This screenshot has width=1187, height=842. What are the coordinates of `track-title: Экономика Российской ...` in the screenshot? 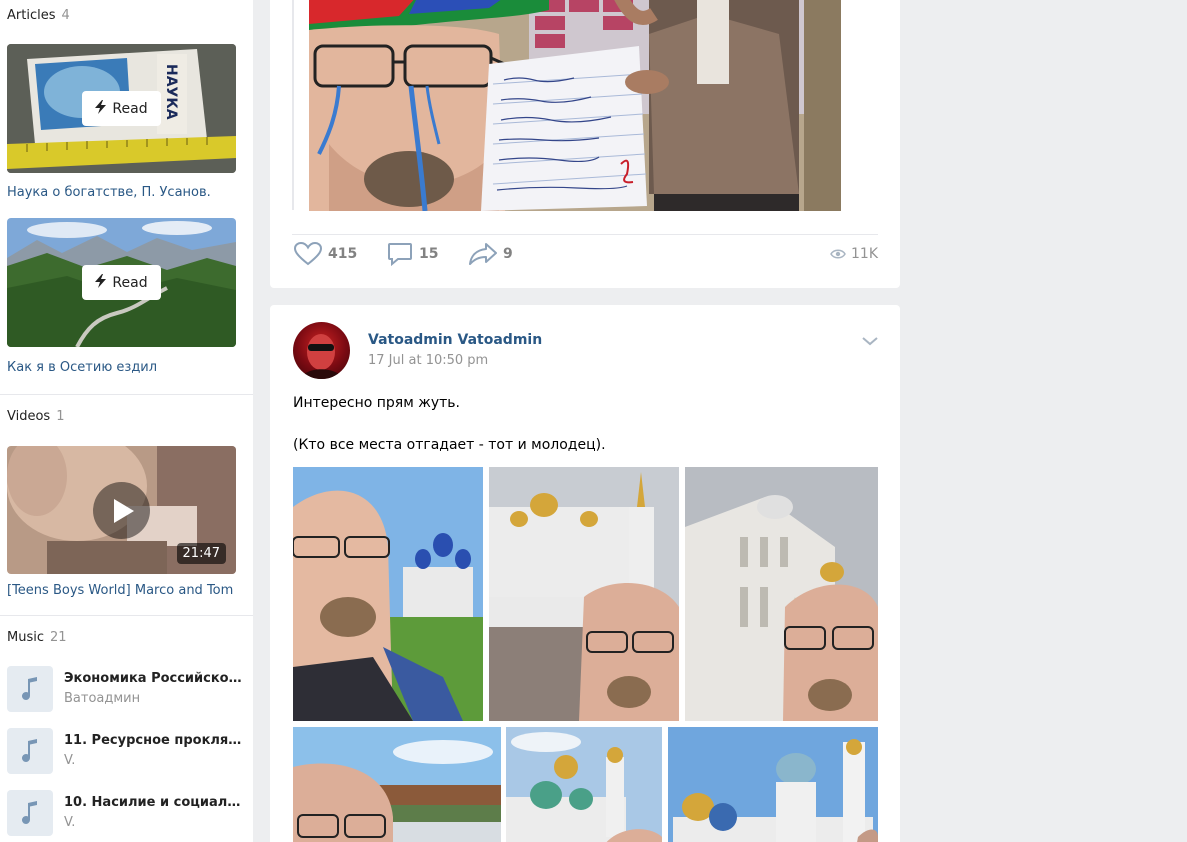 It's located at (154, 678).